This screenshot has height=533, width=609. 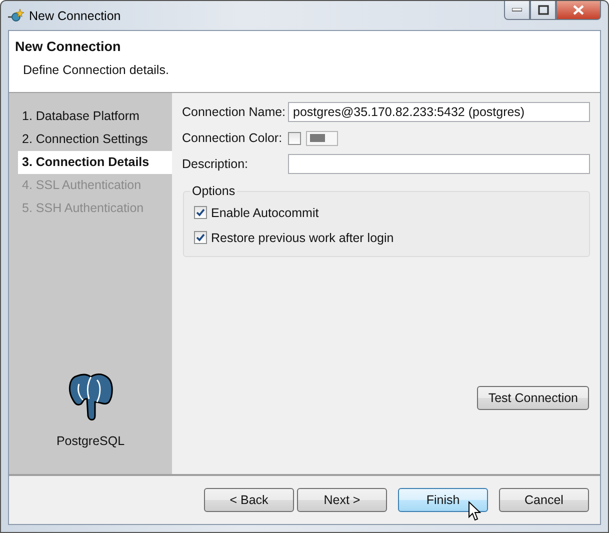 I want to click on page-description: Define Connection details., so click(x=96, y=70).